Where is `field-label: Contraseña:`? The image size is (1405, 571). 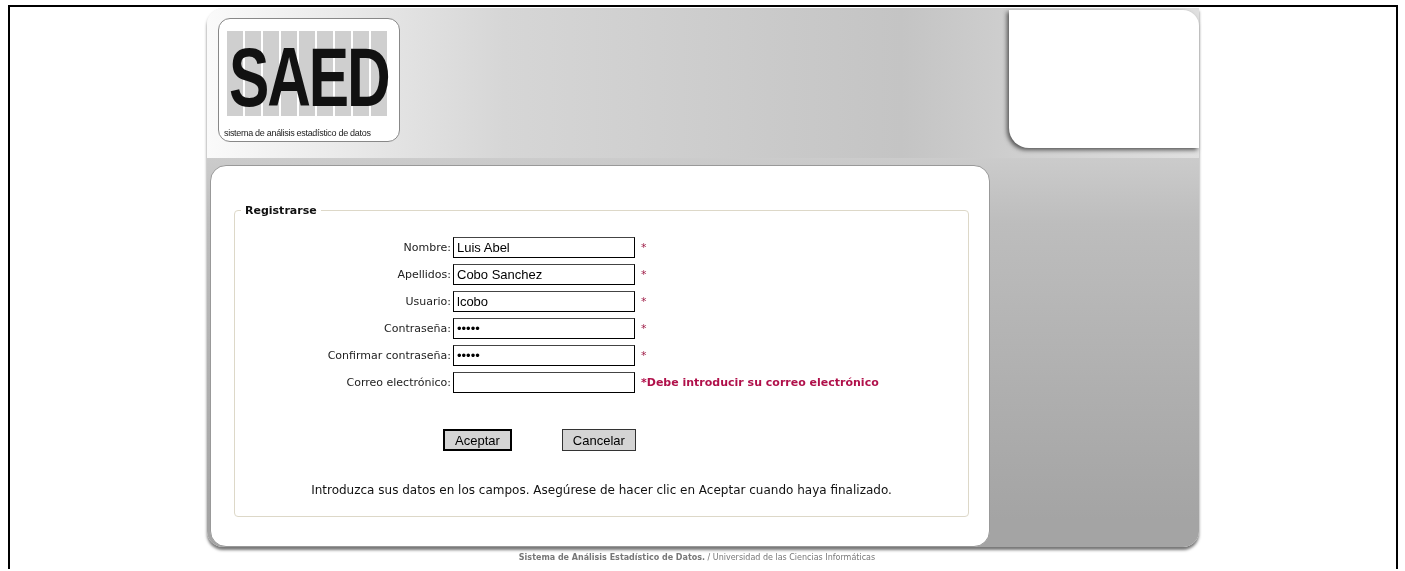
field-label: Contraseña: is located at coordinates (417, 328).